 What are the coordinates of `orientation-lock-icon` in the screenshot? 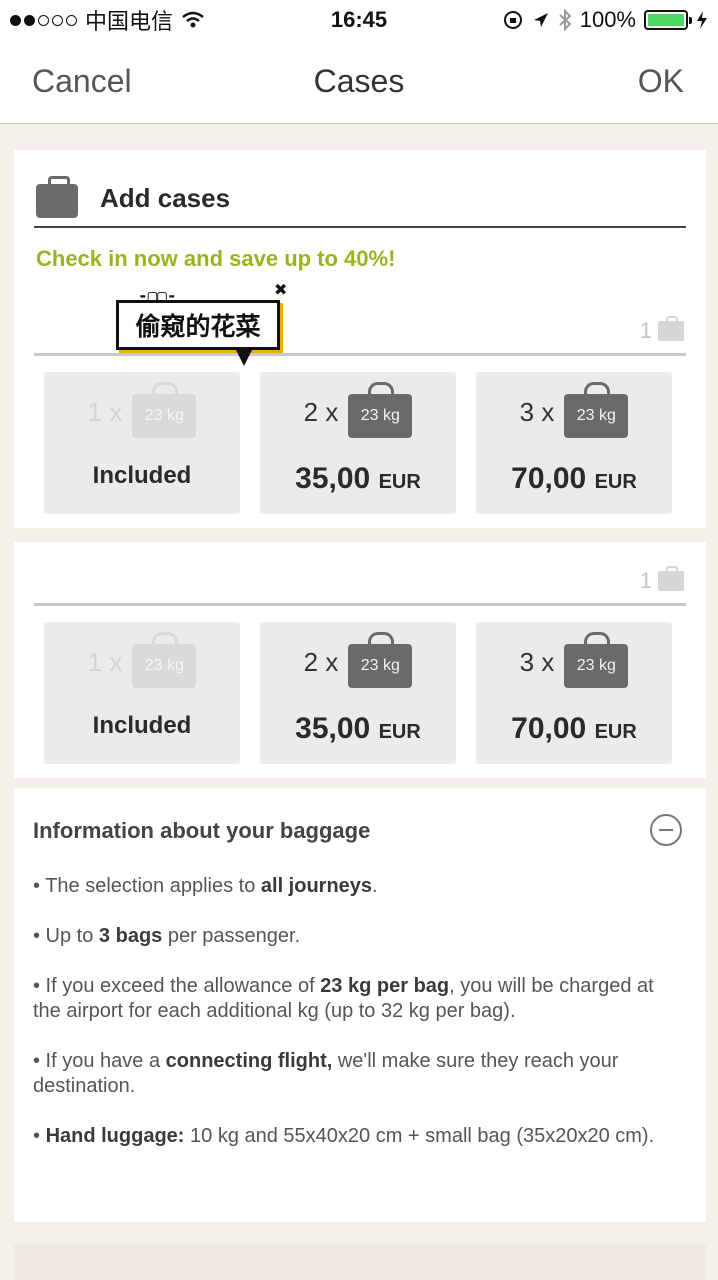 It's located at (512, 20).